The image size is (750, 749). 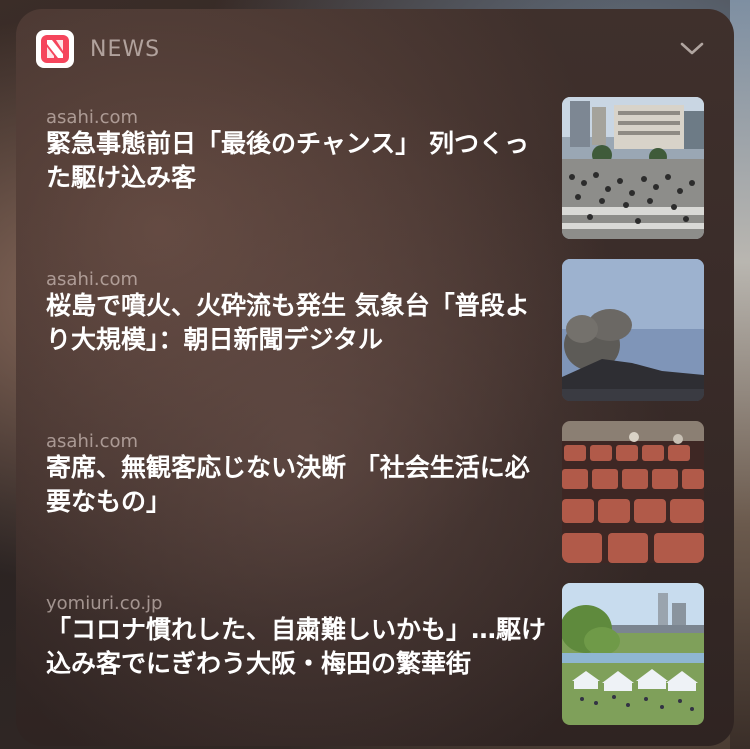 What do you see at coordinates (633, 654) in the screenshot?
I see `riverside-tents-photo` at bounding box center [633, 654].